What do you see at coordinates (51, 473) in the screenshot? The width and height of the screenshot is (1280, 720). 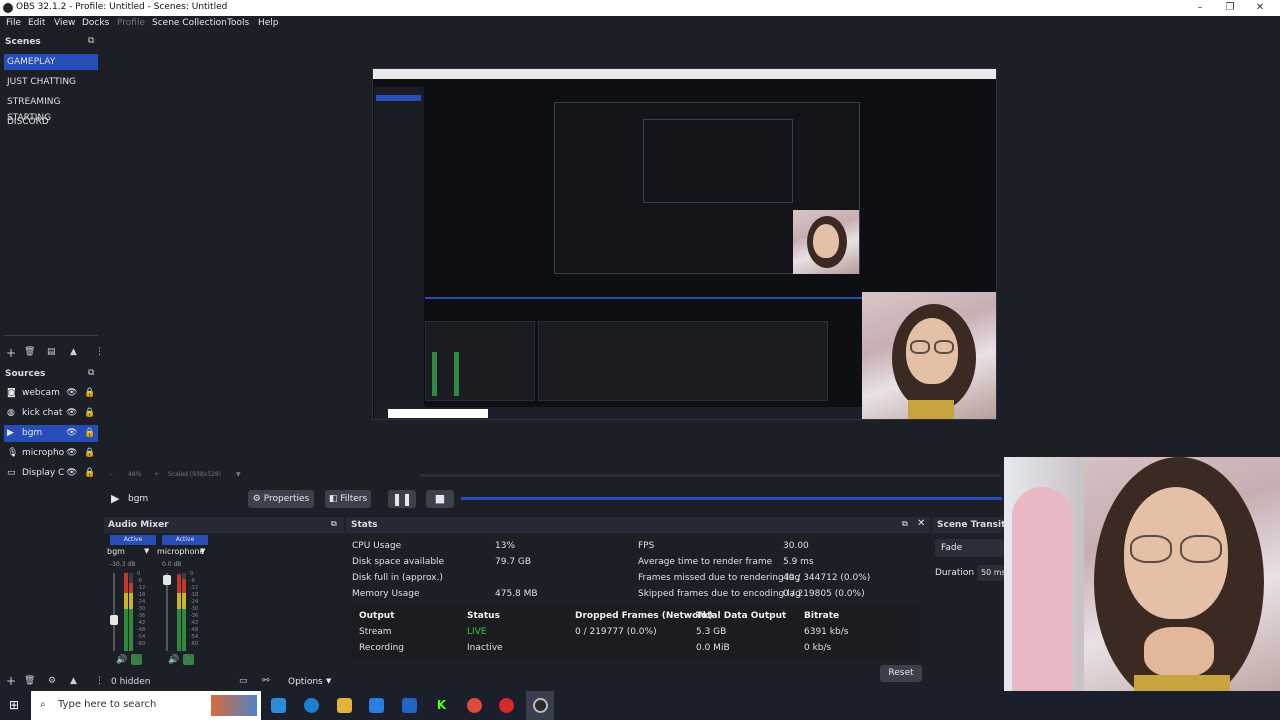 I see `source-display-capture: ▭ Display Ca 👁 🔒` at bounding box center [51, 473].